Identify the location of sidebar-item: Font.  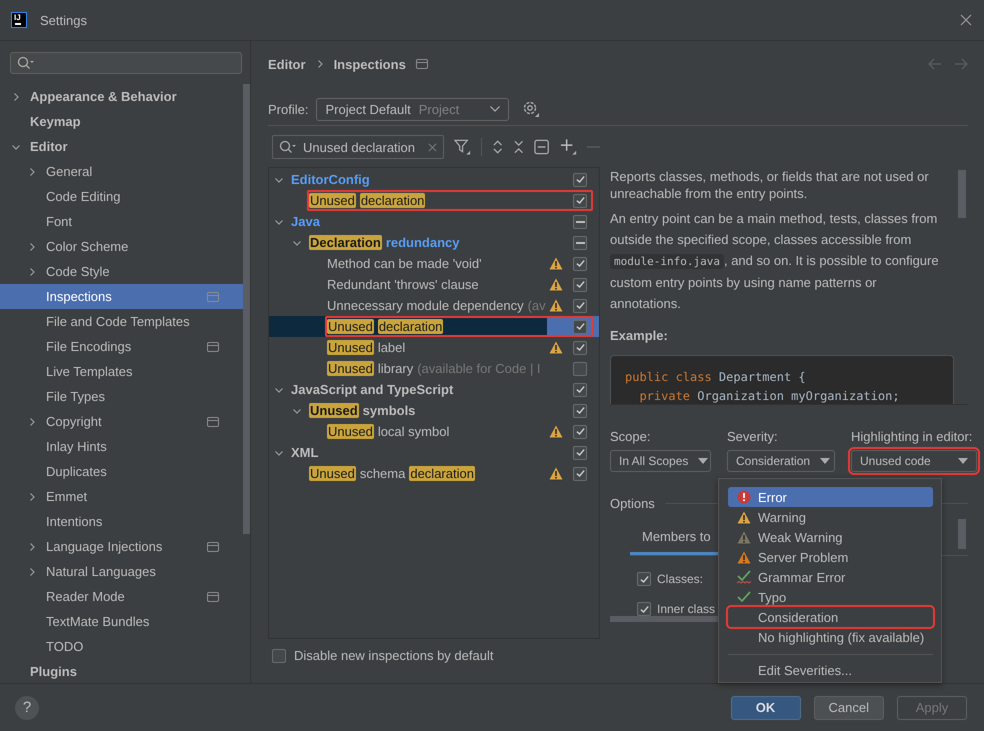
(121, 221).